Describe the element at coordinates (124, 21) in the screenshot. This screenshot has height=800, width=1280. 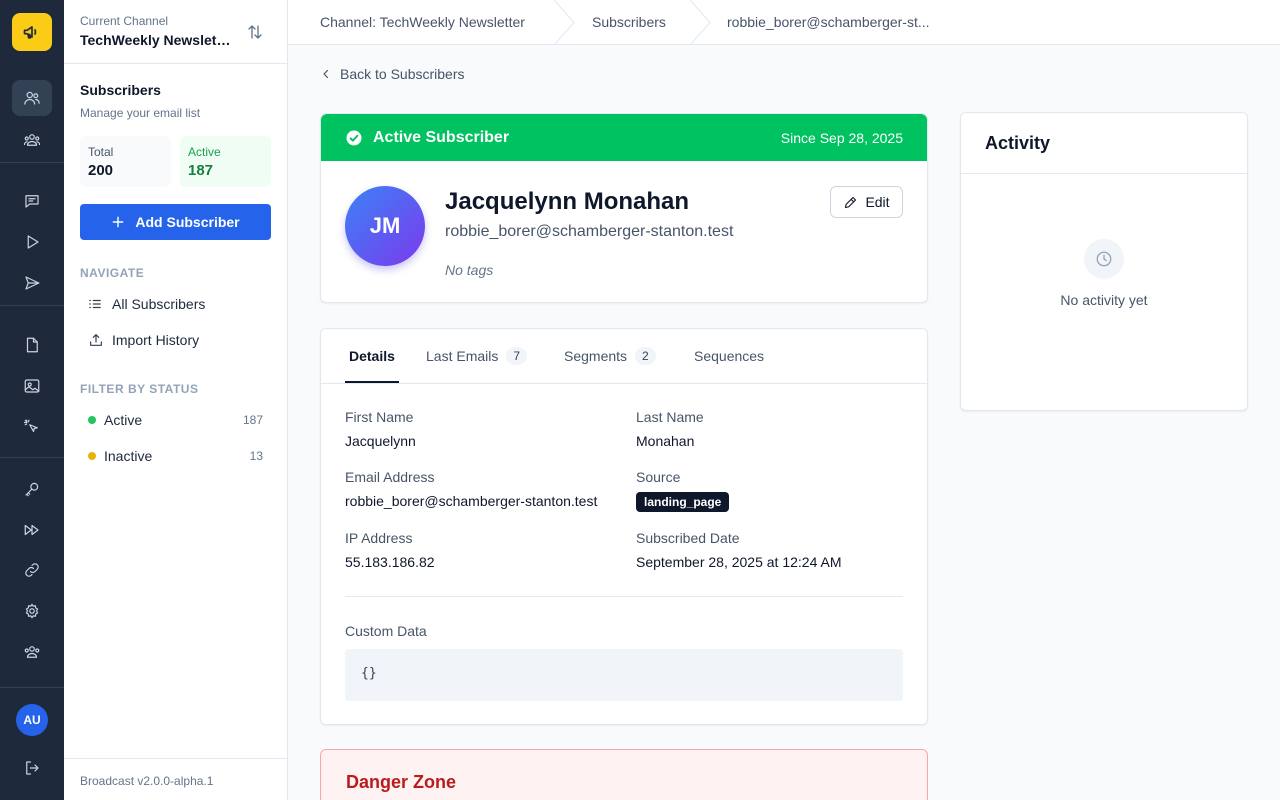
I see `channel-label: Current Channel` at that location.